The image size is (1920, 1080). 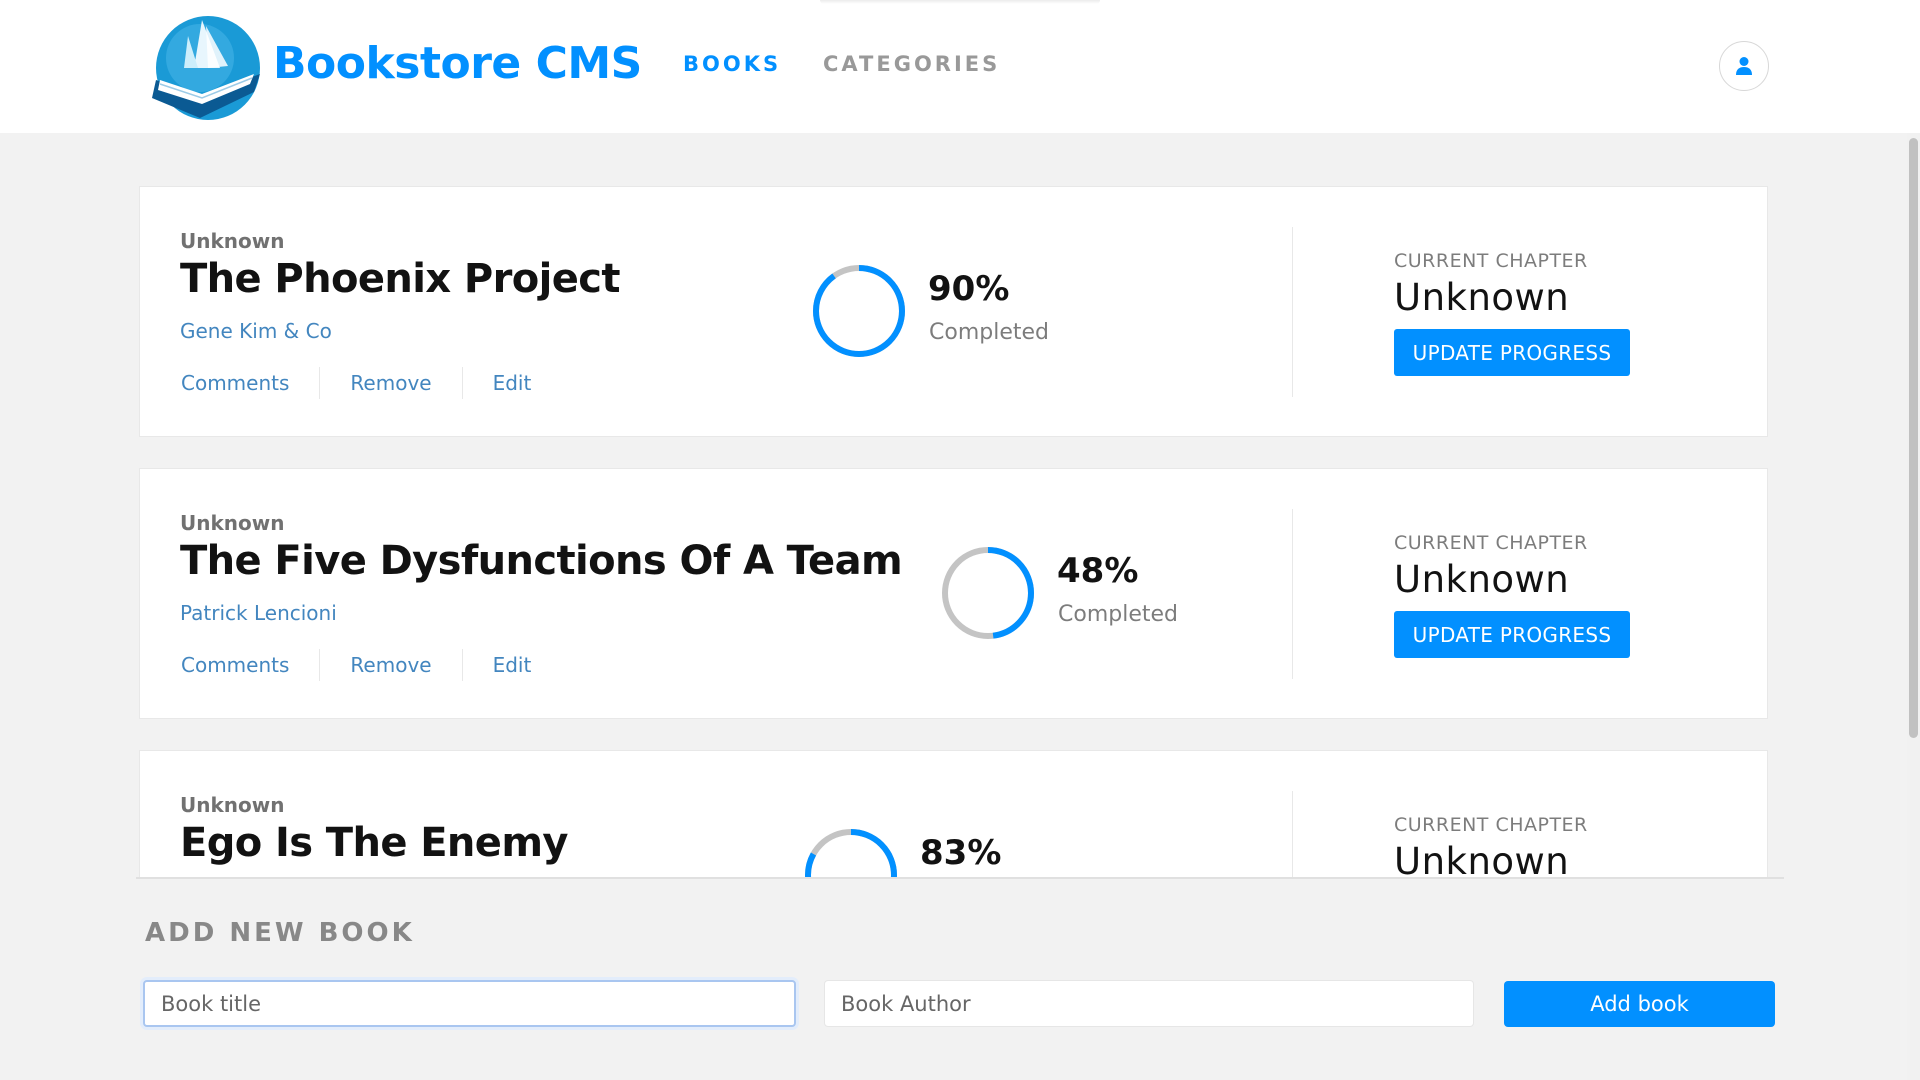 I want to click on page-scrollbar, so click(x=1913, y=606).